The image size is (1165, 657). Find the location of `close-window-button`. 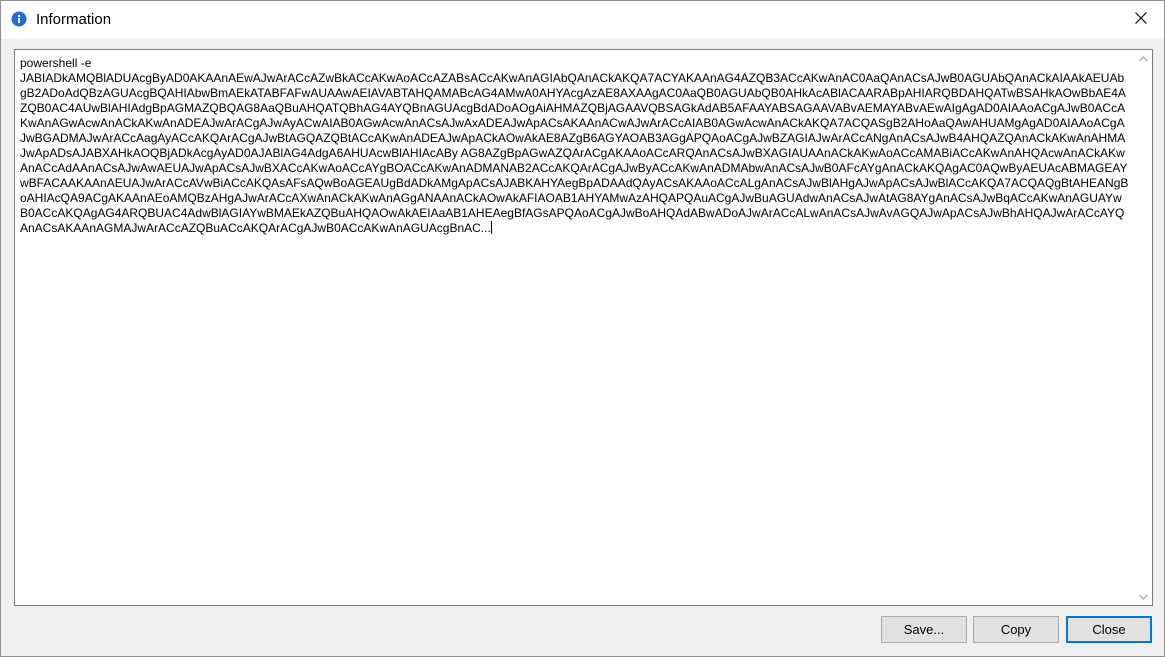

close-window-button is located at coordinates (1141, 20).